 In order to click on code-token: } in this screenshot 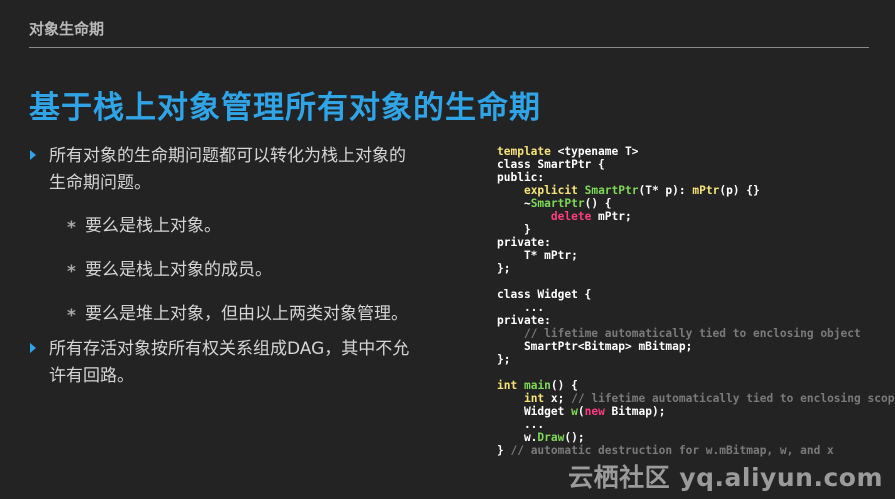, I will do `click(504, 450)`.